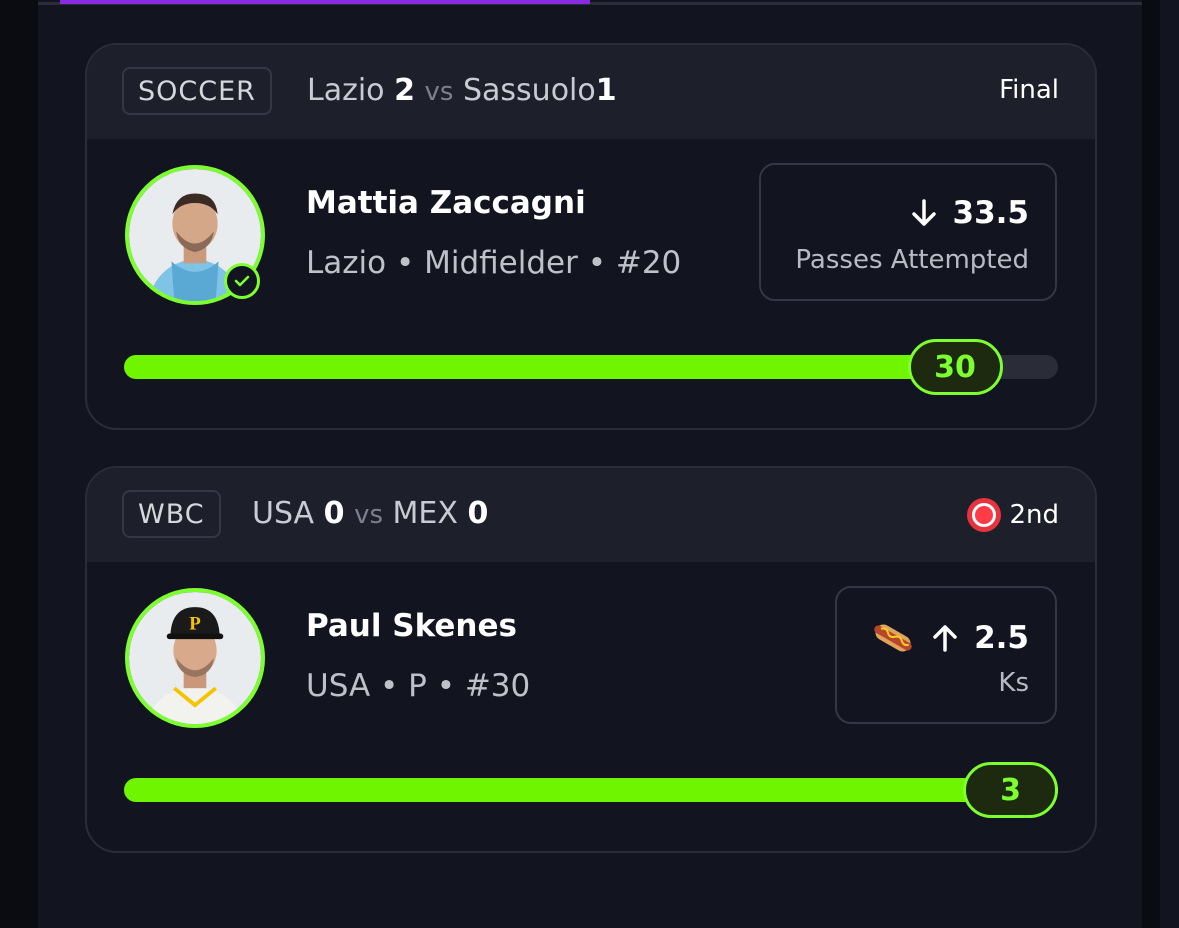 This screenshot has height=928, width=1179. I want to click on sport-badge: WBC, so click(171, 514).